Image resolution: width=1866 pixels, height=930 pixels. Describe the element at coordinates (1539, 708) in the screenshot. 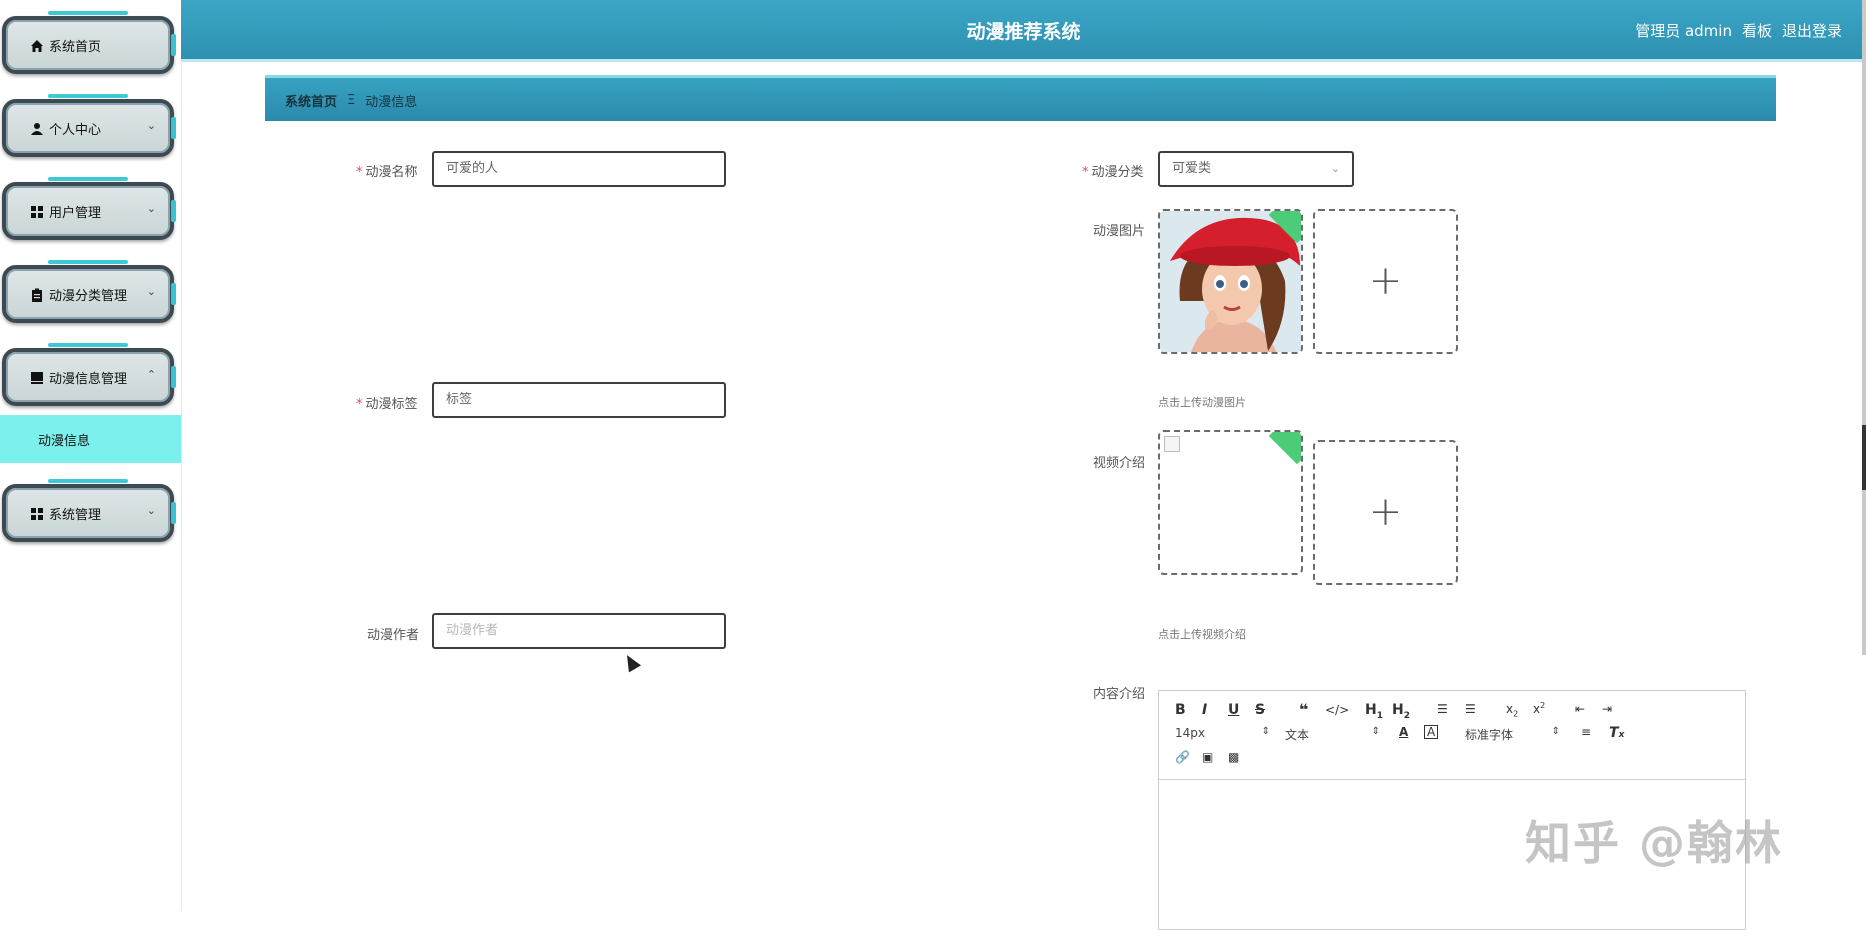

I see `superscript-icon: x2` at that location.